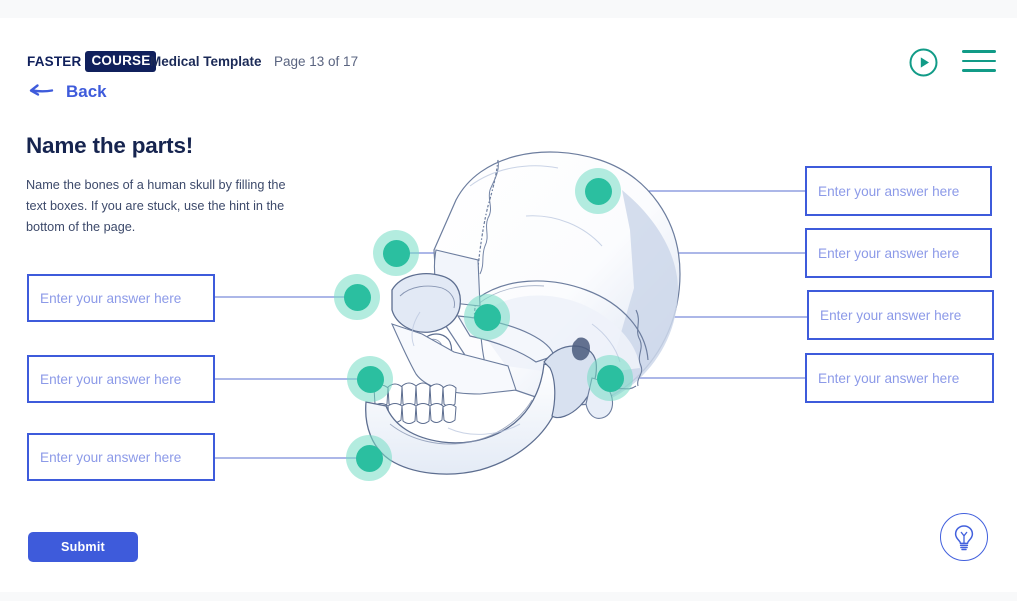 This screenshot has width=1017, height=601. Describe the element at coordinates (923, 62) in the screenshot. I see `play-circle-icon` at that location.